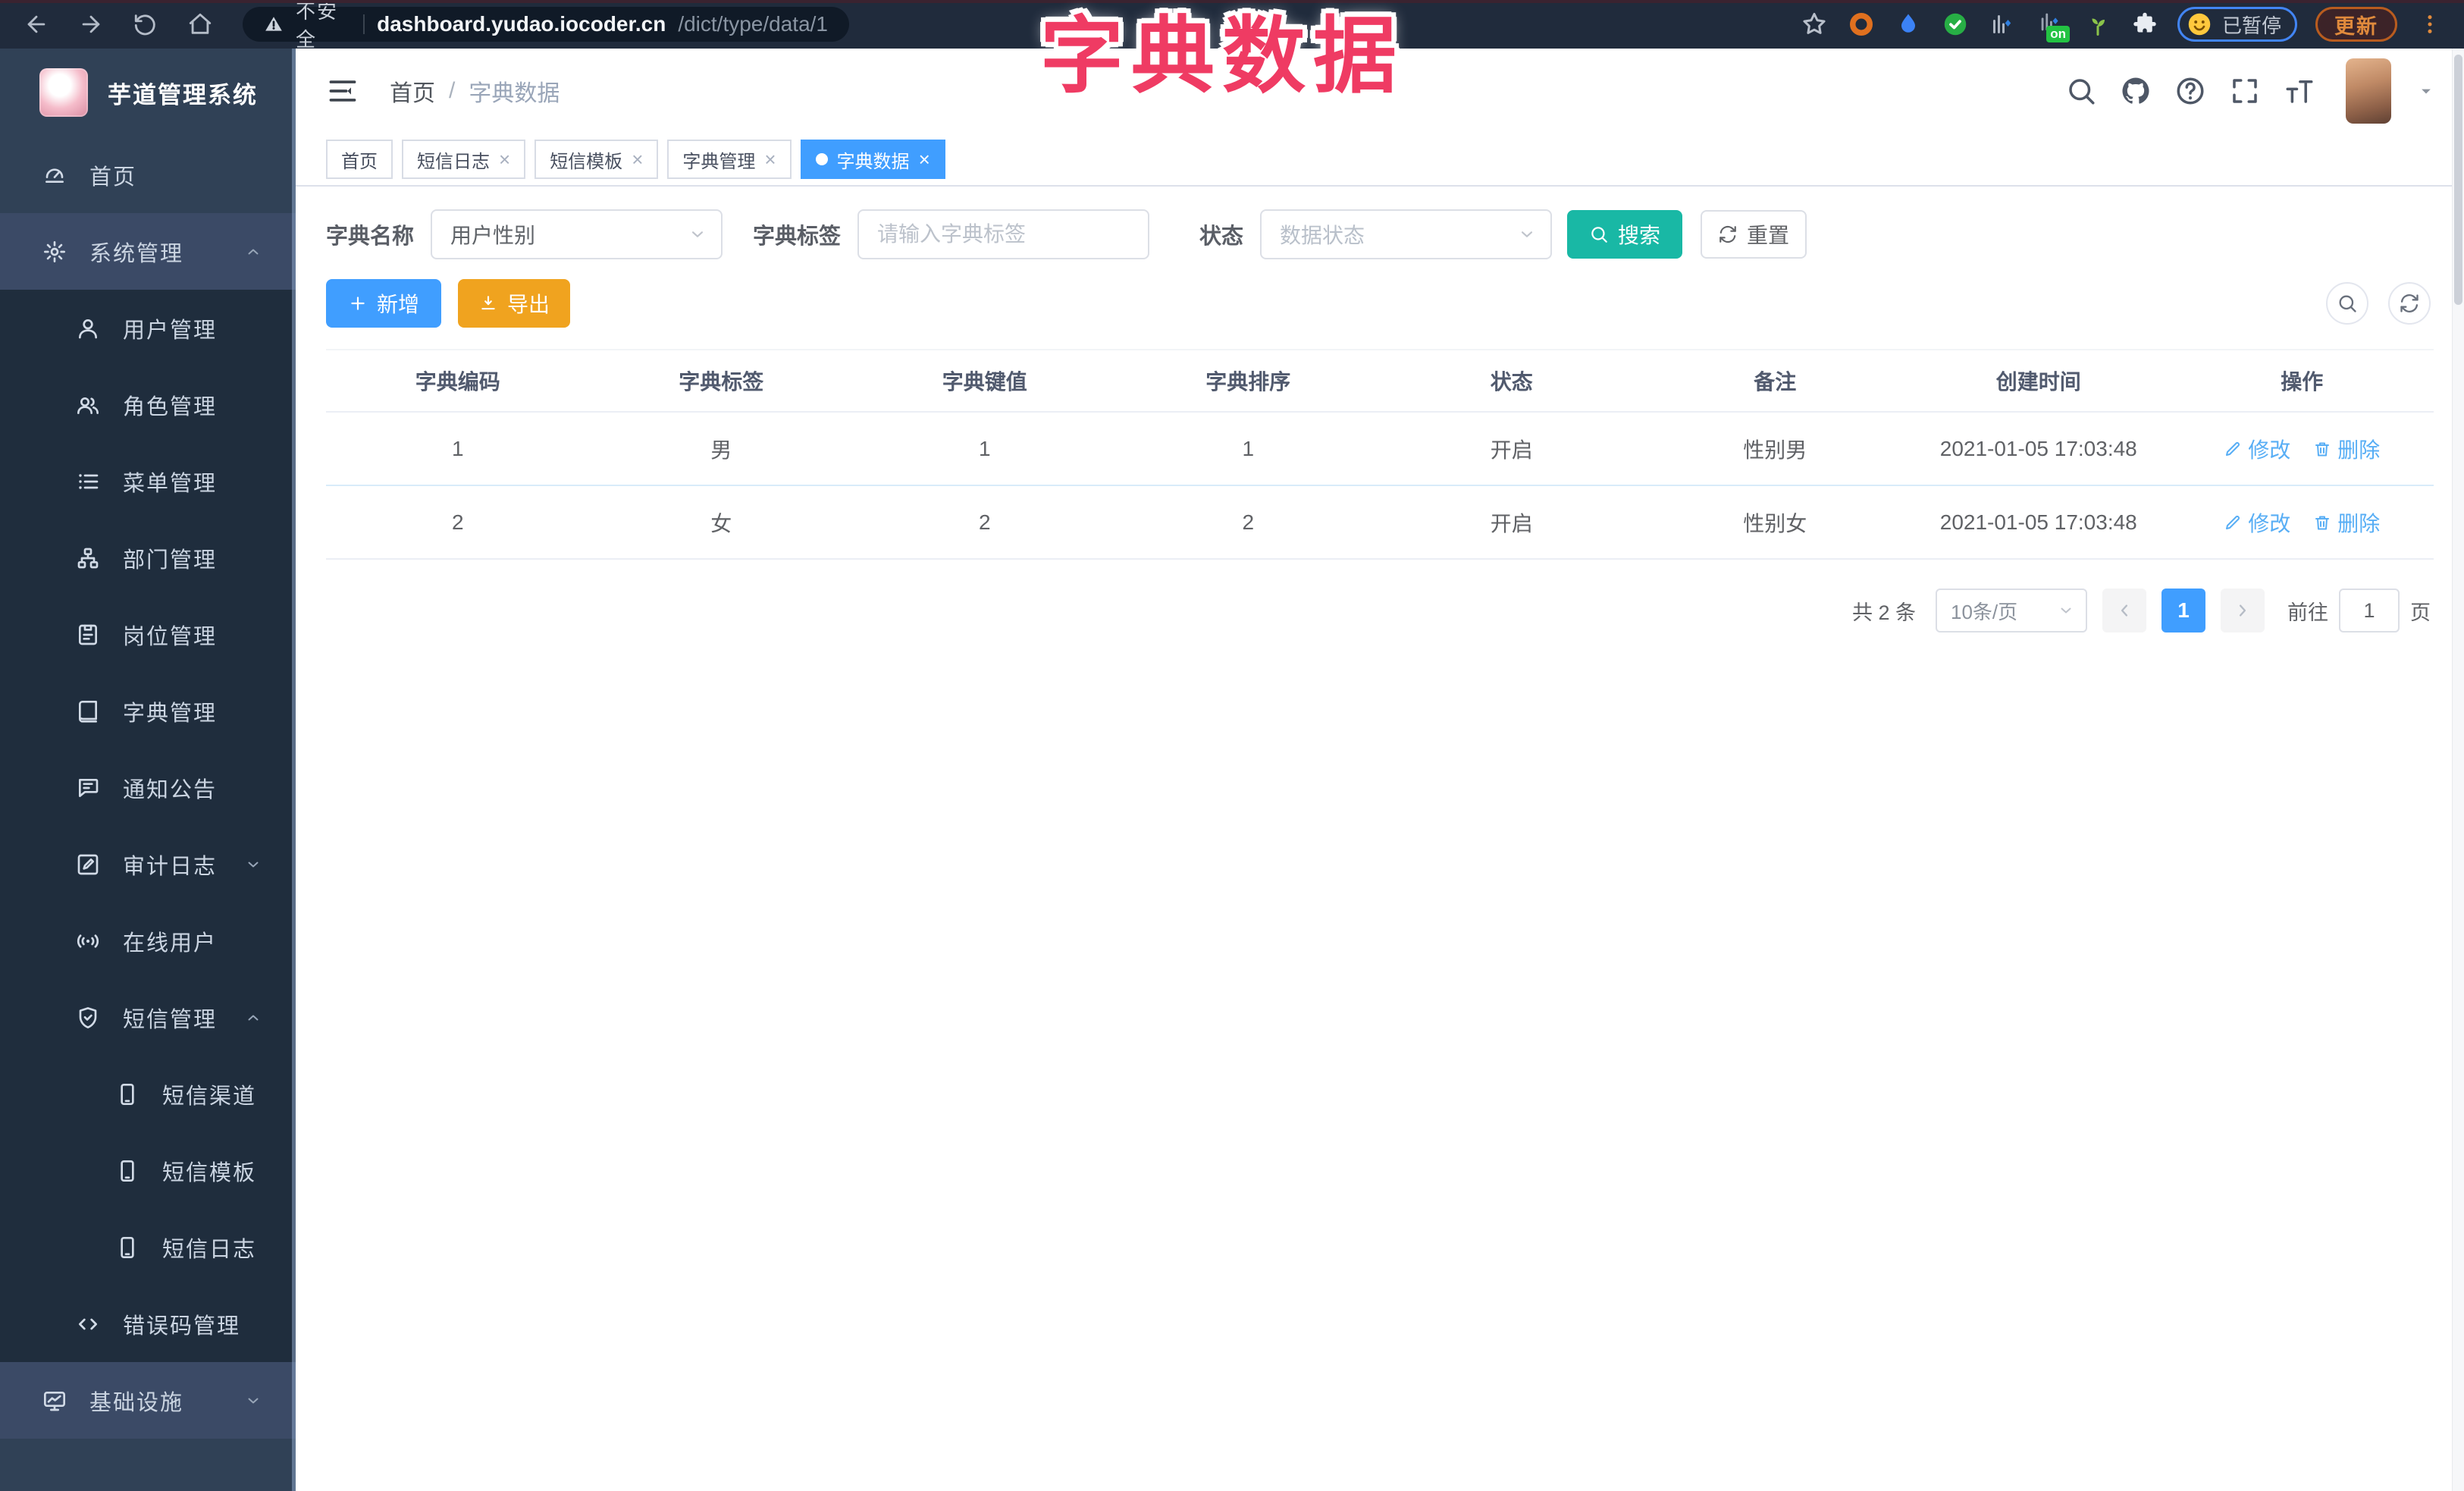 Image resolution: width=2464 pixels, height=1491 pixels. I want to click on bars-icon, so click(2003, 24).